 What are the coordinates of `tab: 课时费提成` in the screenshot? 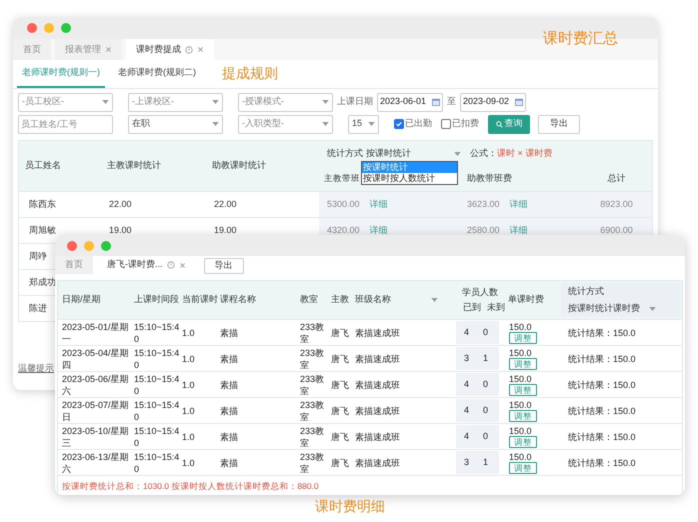 It's located at (170, 49).